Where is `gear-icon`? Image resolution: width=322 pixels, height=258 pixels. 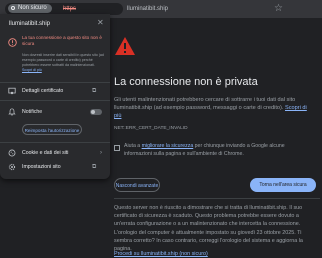
gear-icon is located at coordinates (12, 167).